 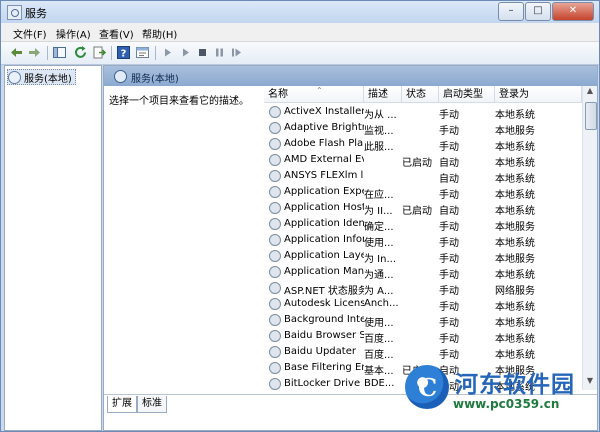 I want to click on table-row: ASP.NET 状态服务为 A... 手动 网络服务, so click(x=424, y=288).